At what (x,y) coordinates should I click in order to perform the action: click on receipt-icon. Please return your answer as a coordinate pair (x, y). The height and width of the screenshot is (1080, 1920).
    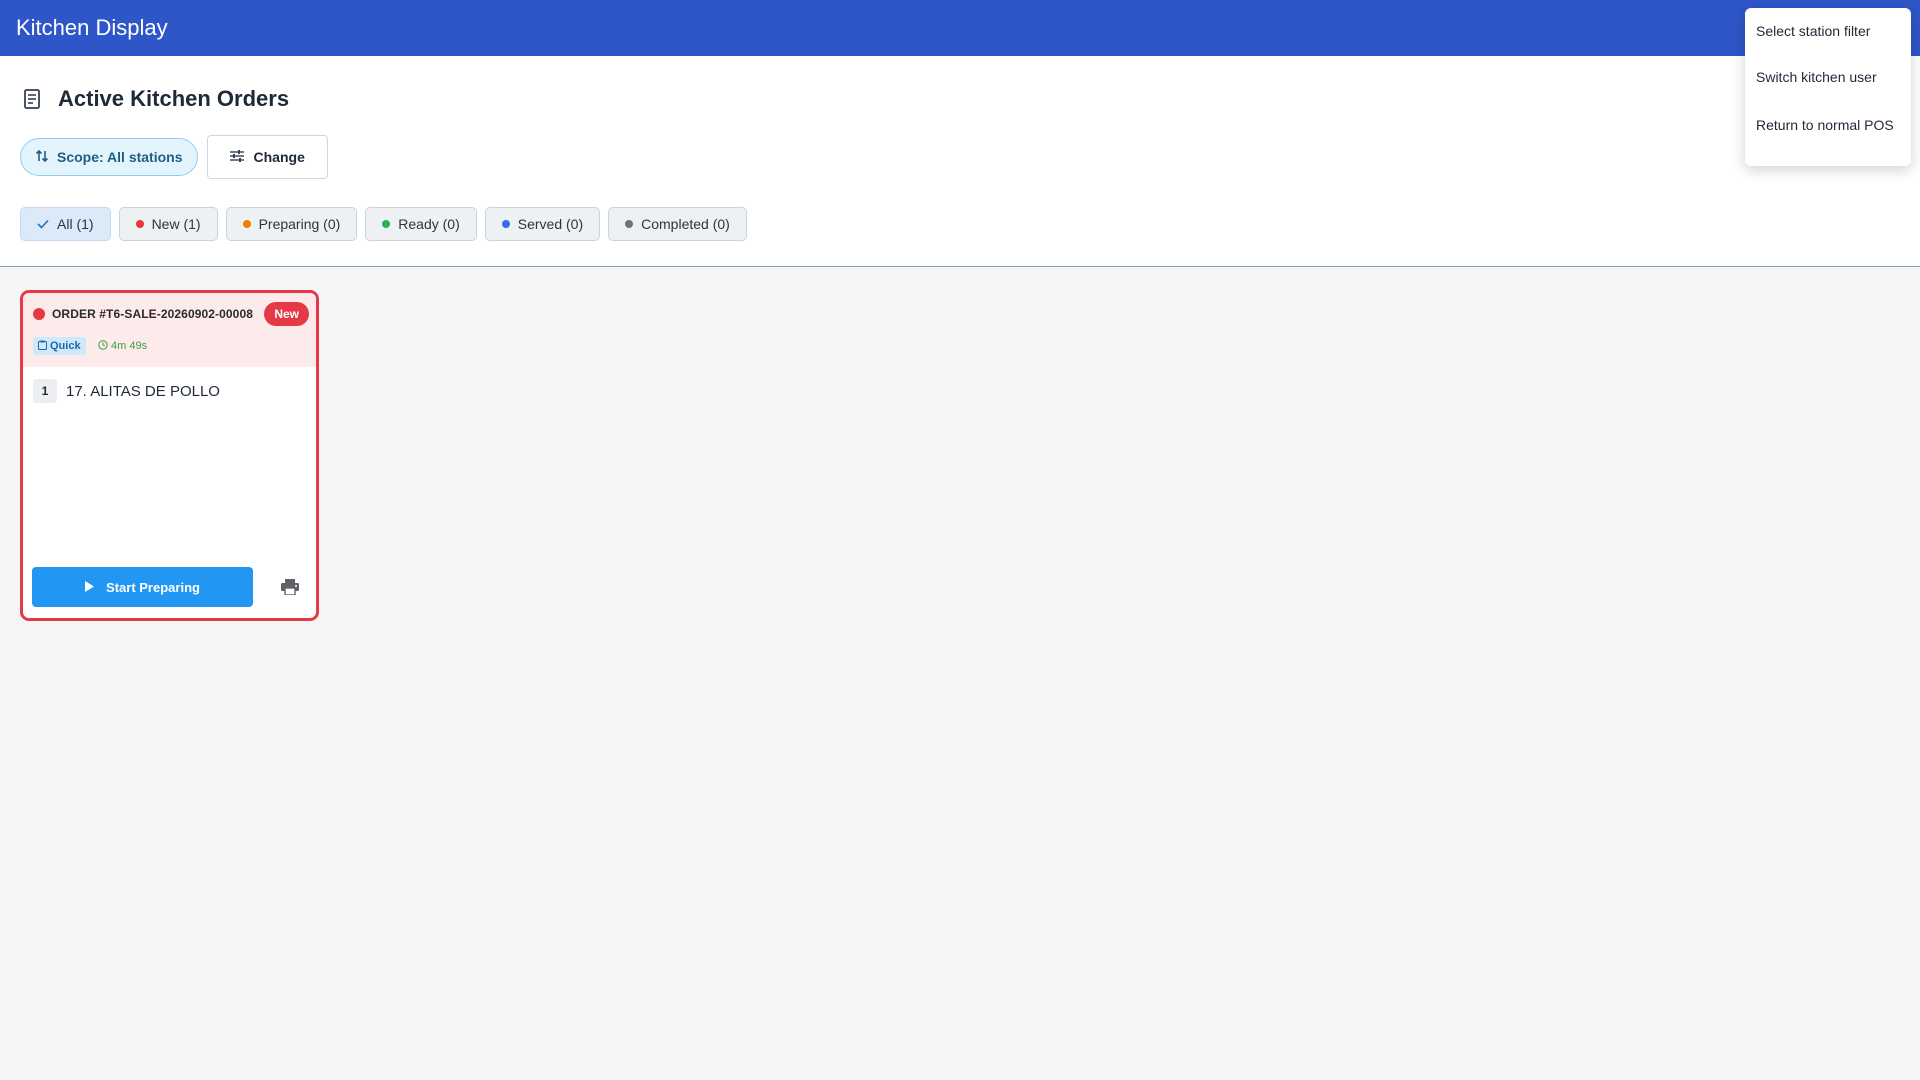
    Looking at the image, I should click on (32, 99).